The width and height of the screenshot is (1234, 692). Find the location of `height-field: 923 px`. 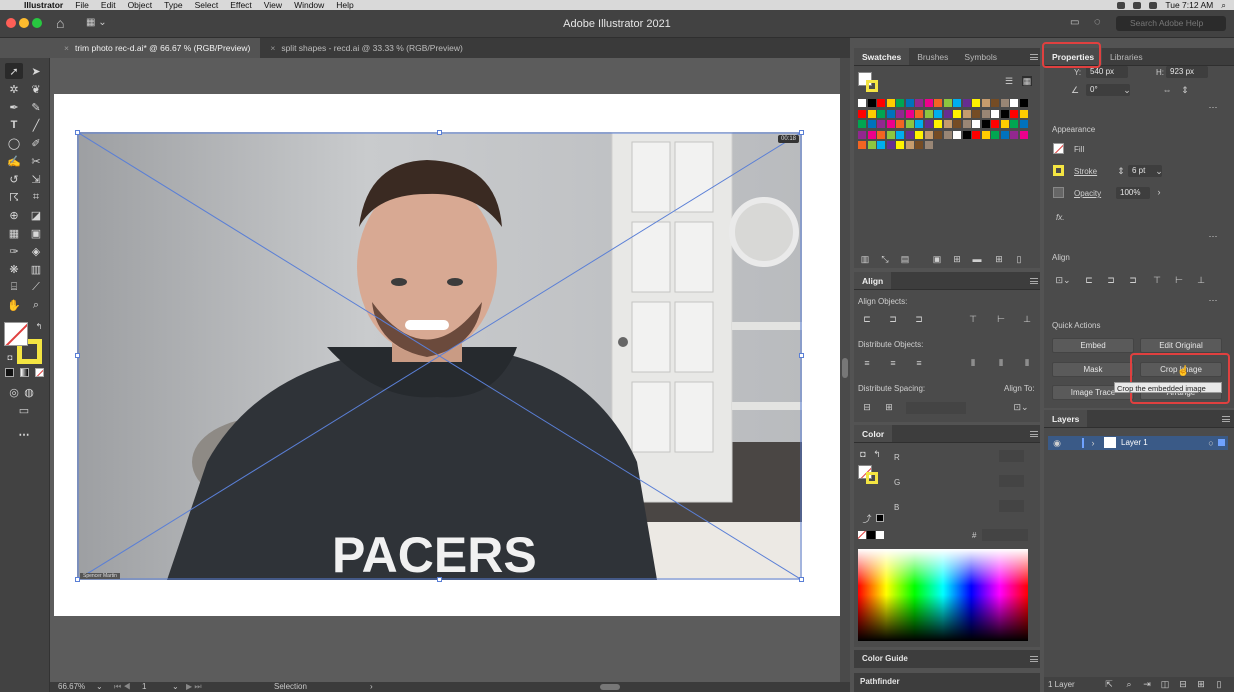

height-field: 923 px is located at coordinates (1187, 72).